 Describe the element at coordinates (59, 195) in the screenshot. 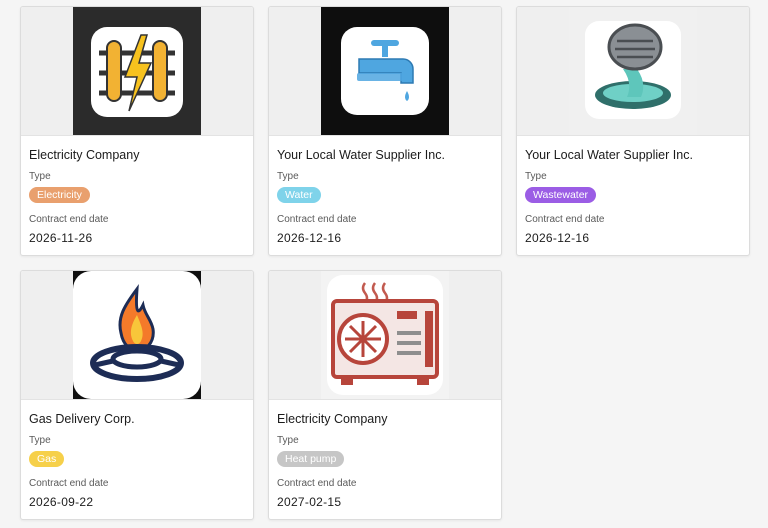

I see `type-badge: Electricity` at that location.